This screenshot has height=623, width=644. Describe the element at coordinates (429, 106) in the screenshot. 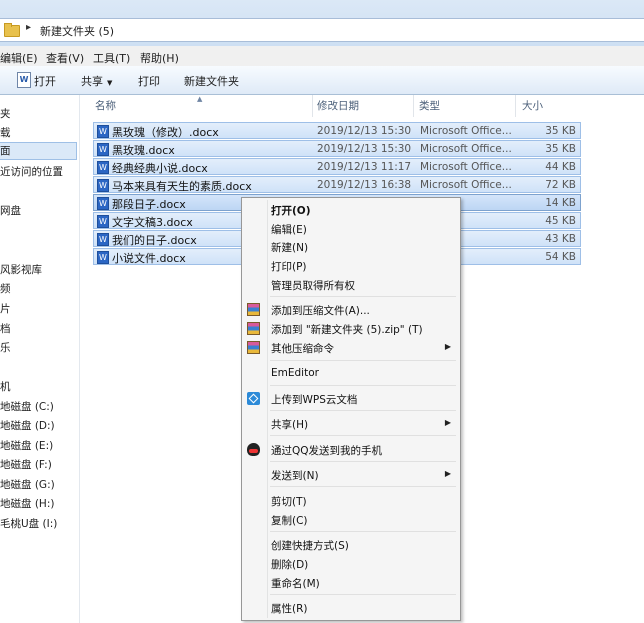

I see `column-header-type: 类型` at that location.